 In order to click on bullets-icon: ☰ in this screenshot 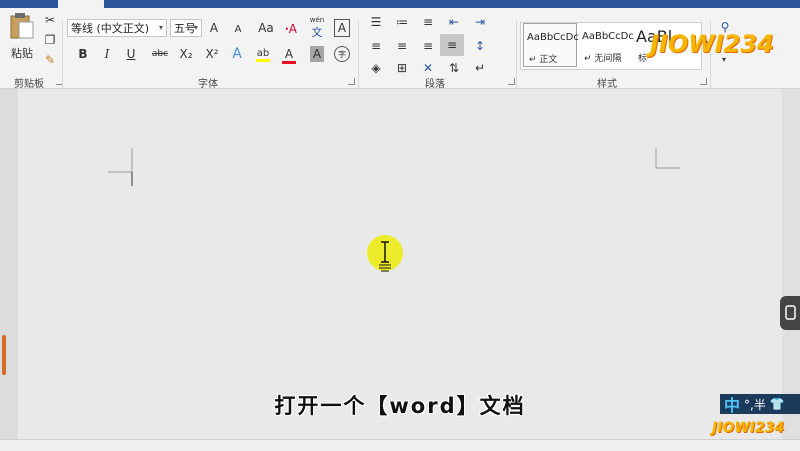, I will do `click(376, 22)`.